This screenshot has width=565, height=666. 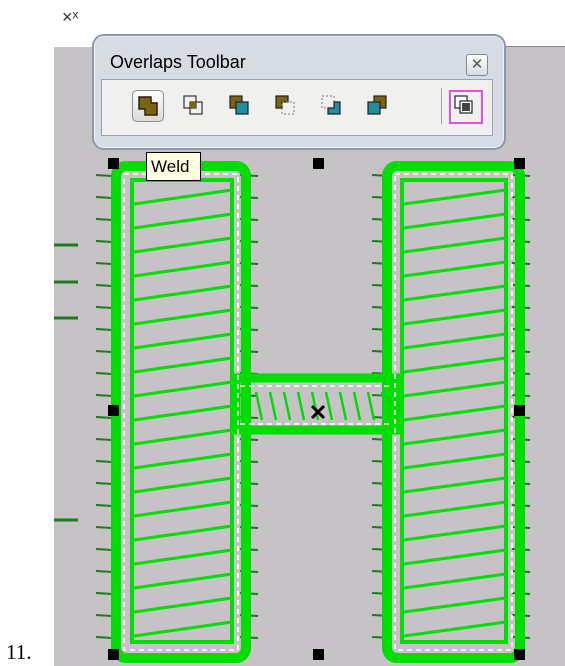 I want to click on selection-handle-top-center, so click(x=318, y=163).